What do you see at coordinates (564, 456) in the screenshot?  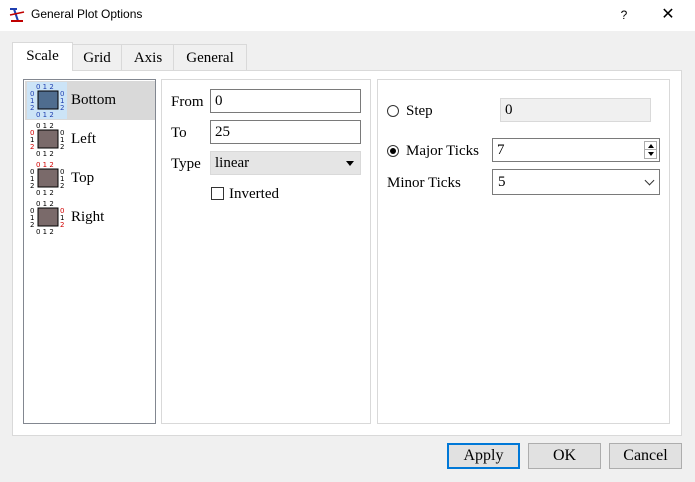 I see `ok-button: OK` at bounding box center [564, 456].